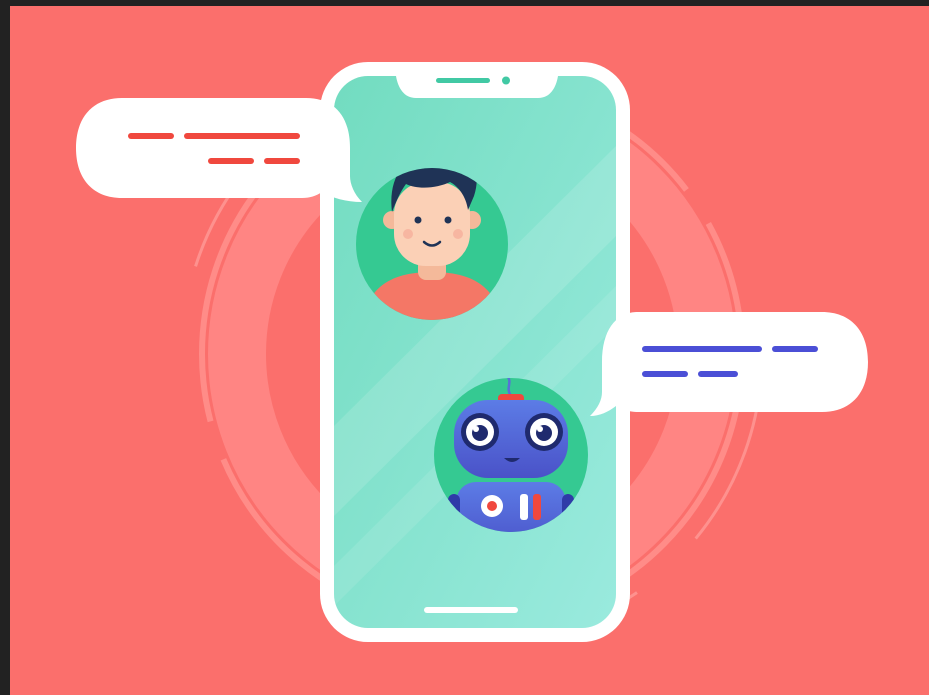 The height and width of the screenshot is (695, 929). I want to click on phone-speaker, so click(463, 80).